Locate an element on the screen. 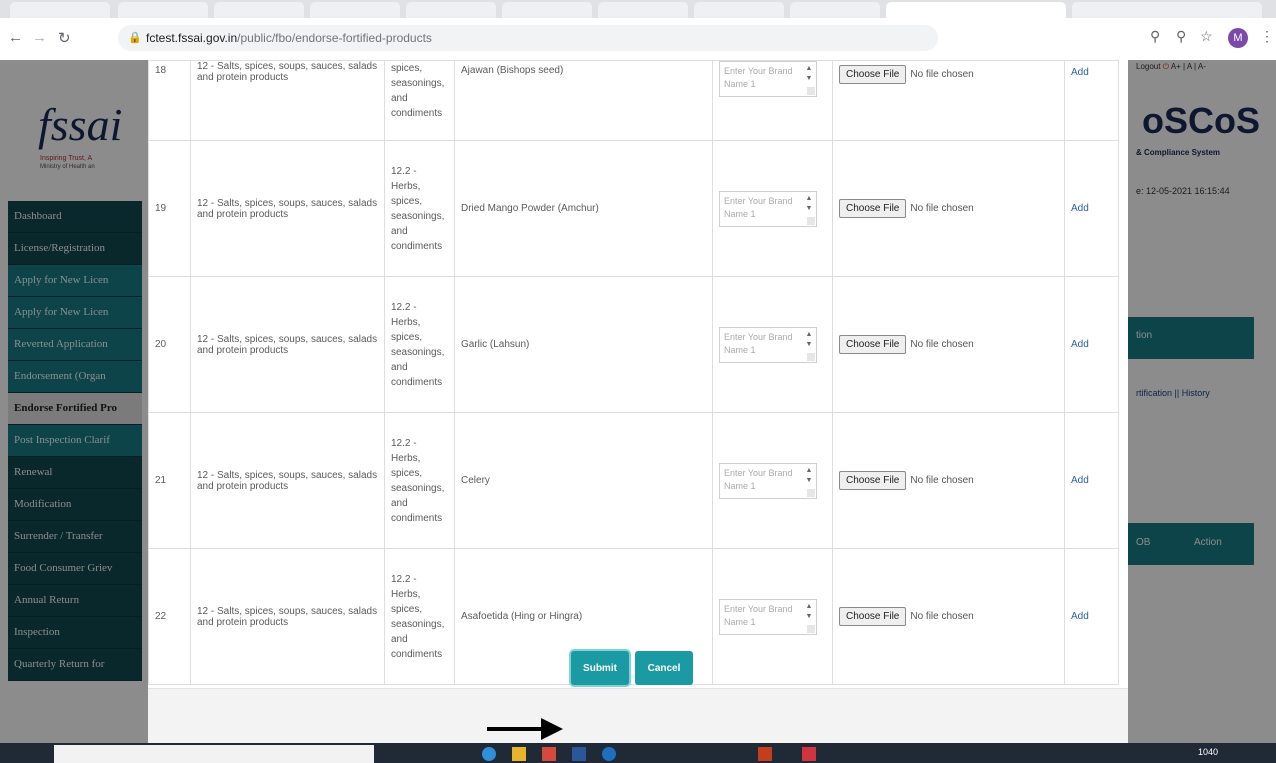 The image size is (1276, 763). chrome-icon is located at coordinates (549, 754).